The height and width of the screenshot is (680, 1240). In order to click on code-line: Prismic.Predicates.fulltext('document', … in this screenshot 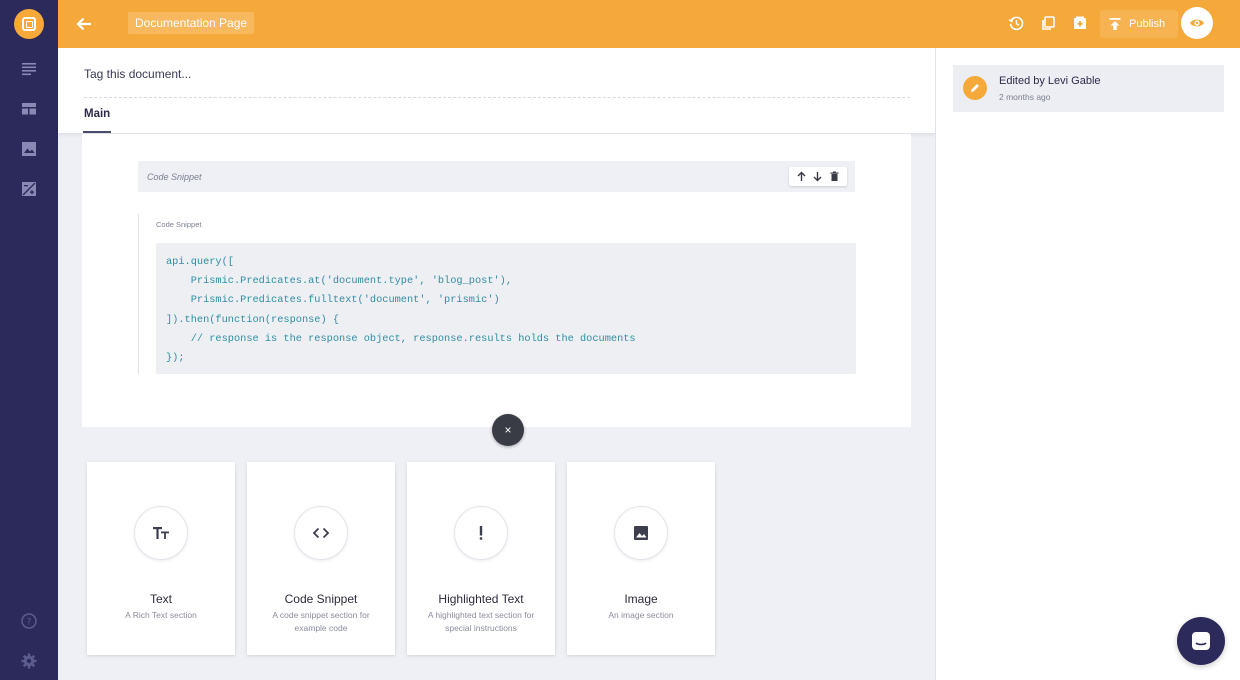, I will do `click(333, 300)`.